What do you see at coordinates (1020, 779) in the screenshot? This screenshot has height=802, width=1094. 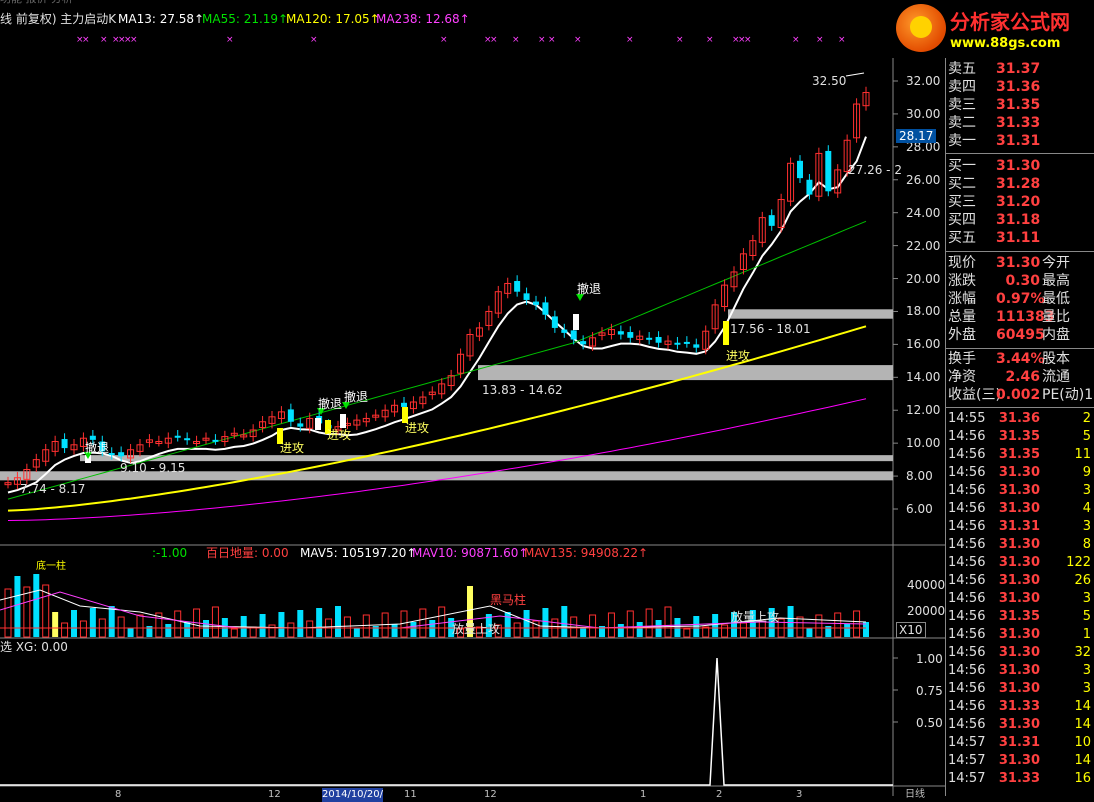 I see `tick-row: 14:57 31.33 16` at bounding box center [1020, 779].